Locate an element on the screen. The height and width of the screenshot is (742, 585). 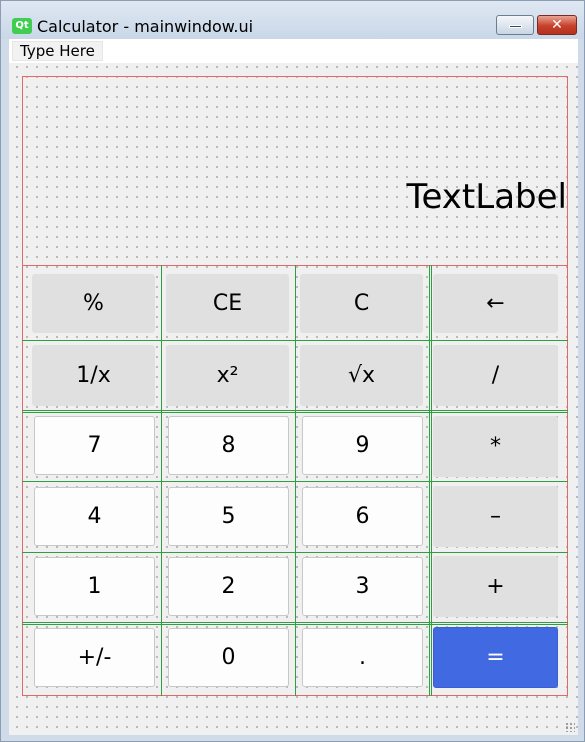
minimize-button is located at coordinates (515, 25).